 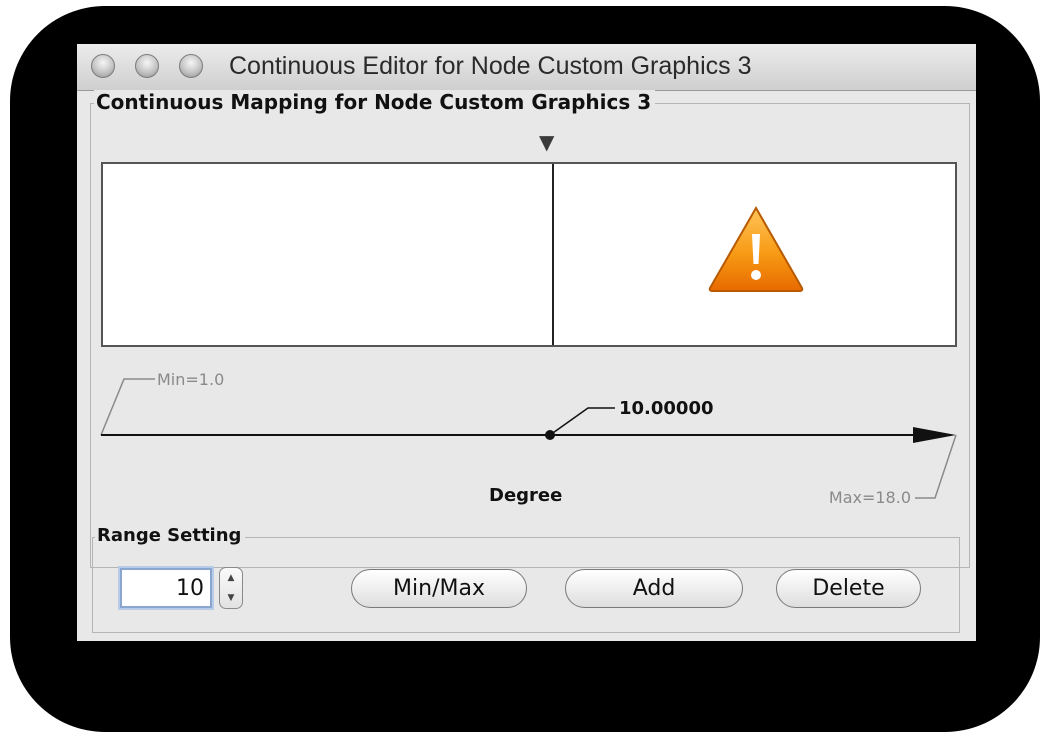 I want to click on axis-arrow-icon, so click(x=934, y=435).